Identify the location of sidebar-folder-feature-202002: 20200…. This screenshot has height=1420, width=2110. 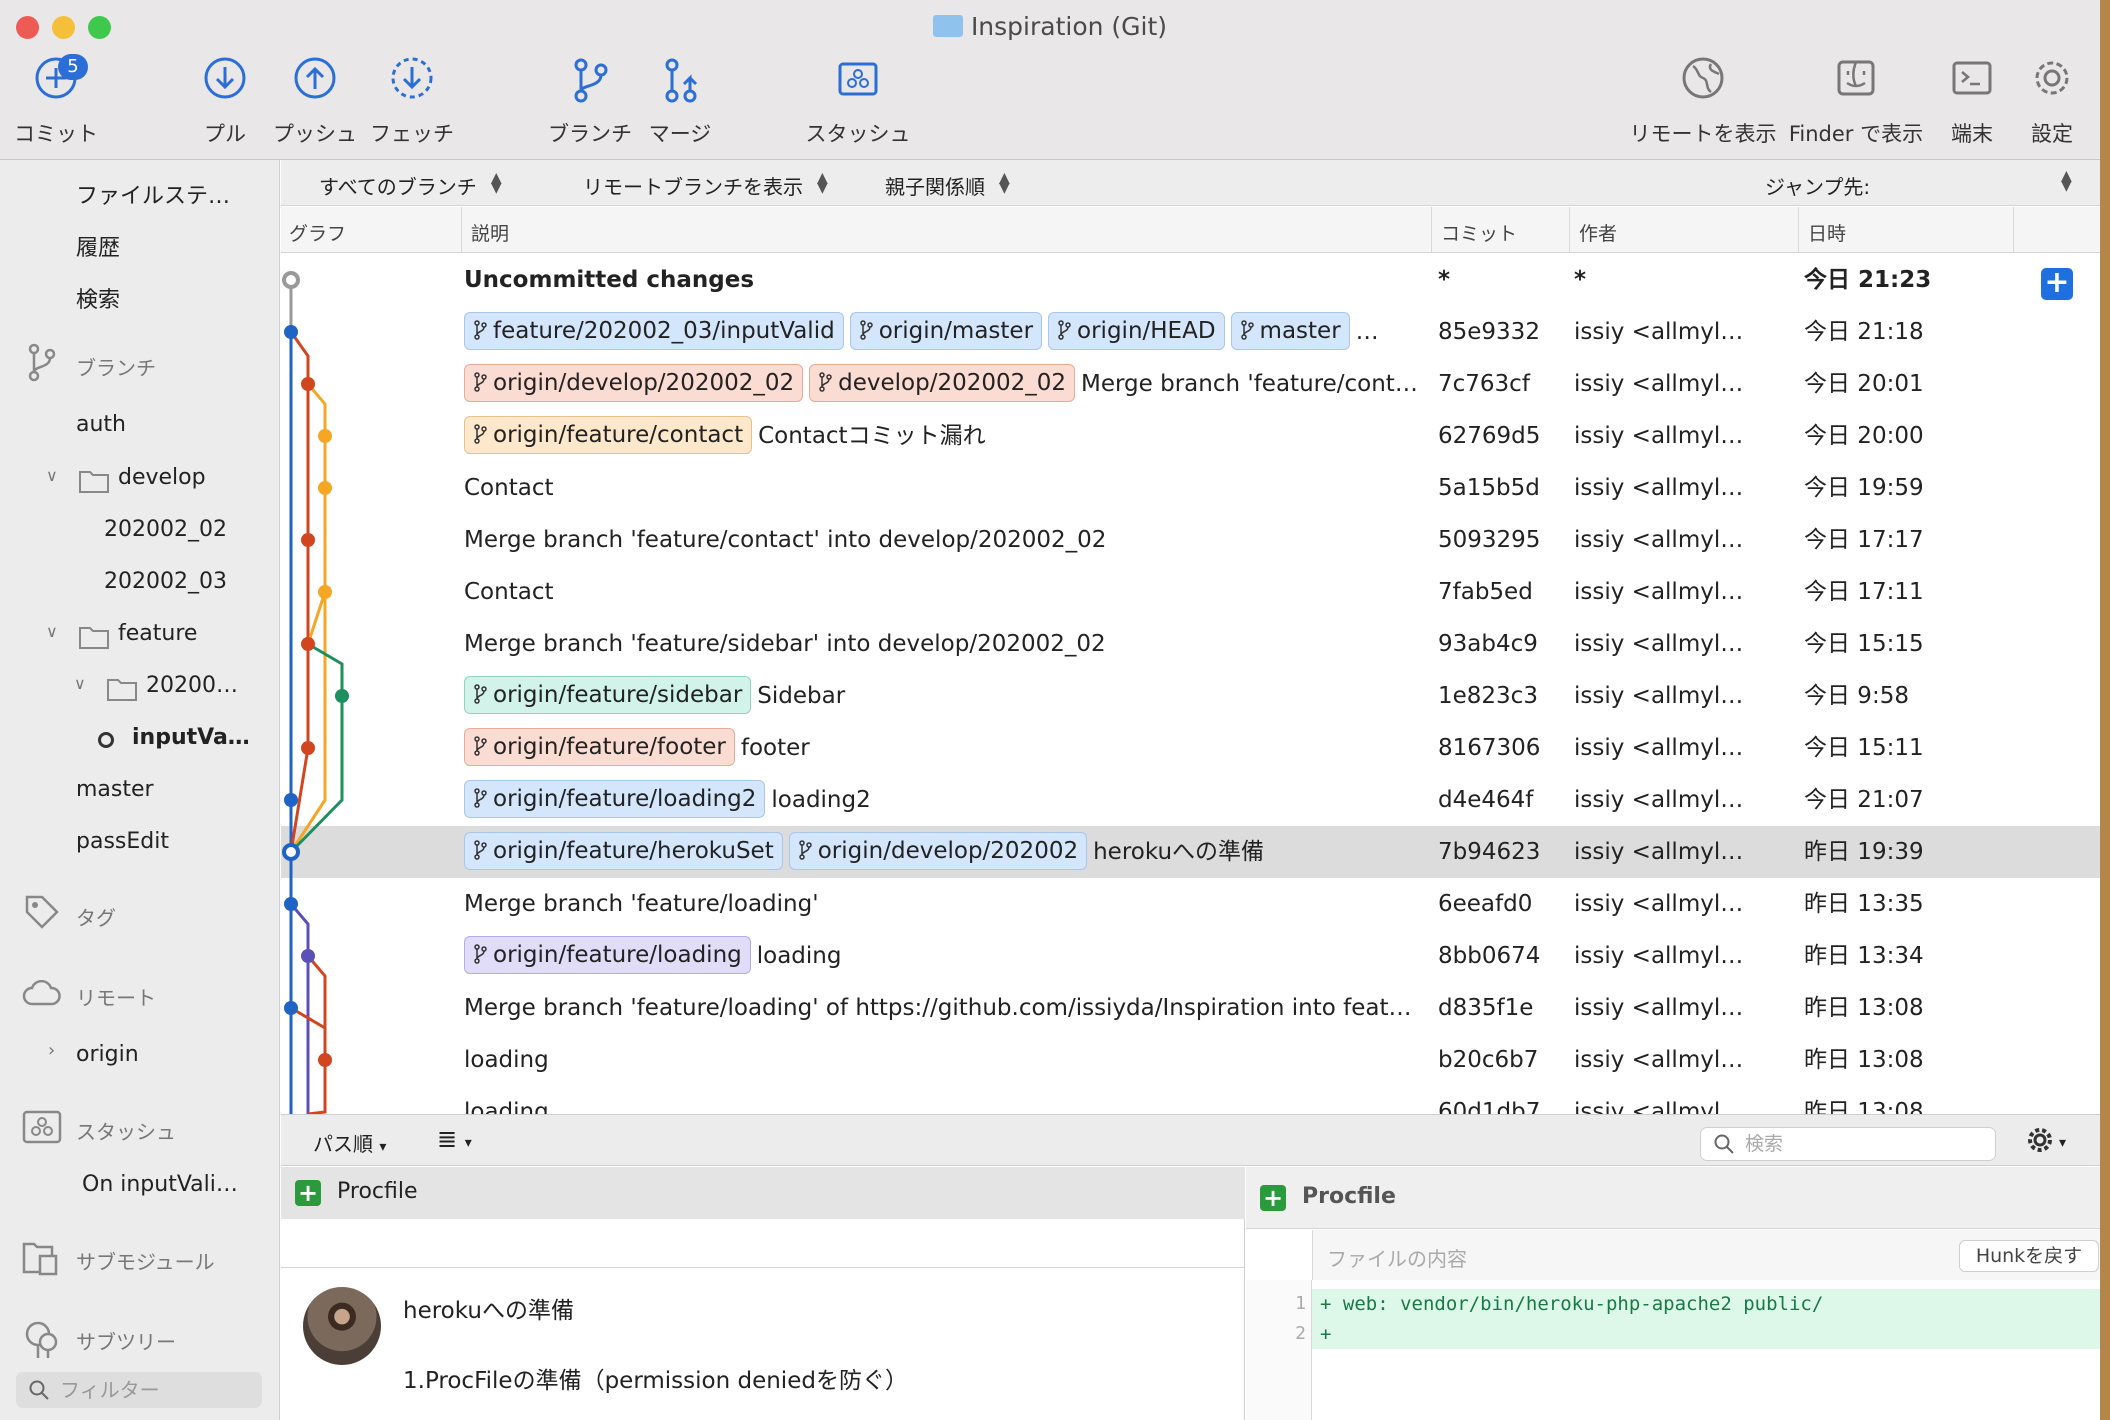
(192, 685).